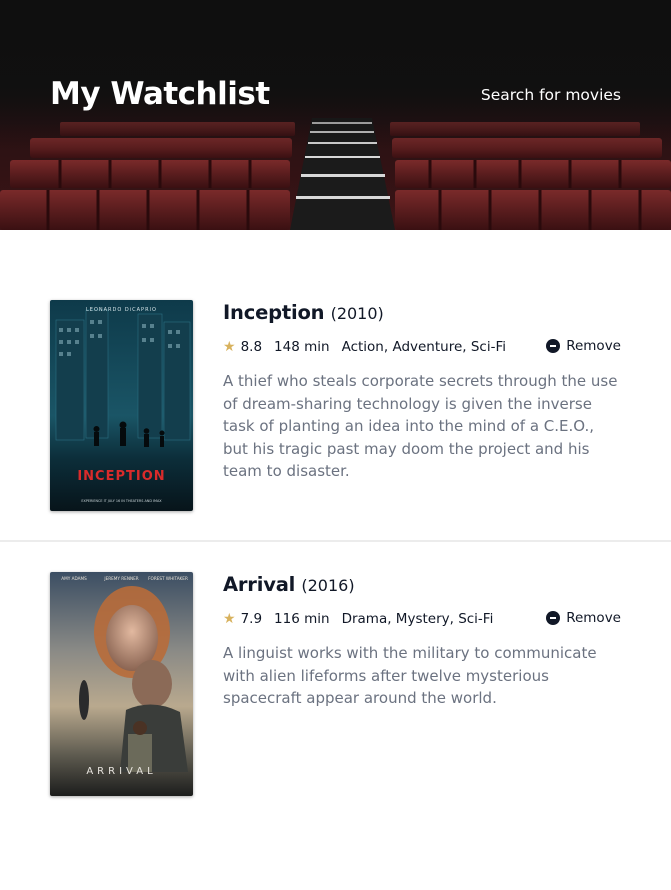  What do you see at coordinates (120, 578) in the screenshot?
I see `poster-cast-2: JEREMY RENNER` at bounding box center [120, 578].